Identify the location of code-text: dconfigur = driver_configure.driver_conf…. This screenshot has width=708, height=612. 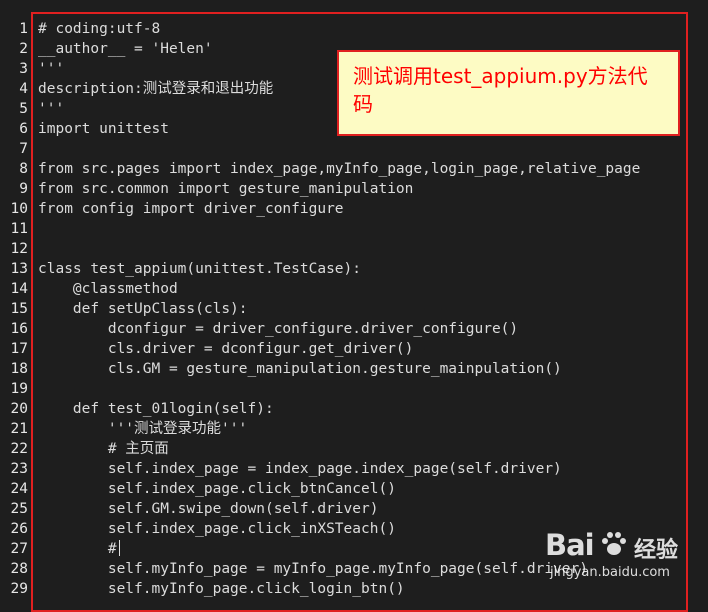
(278, 329).